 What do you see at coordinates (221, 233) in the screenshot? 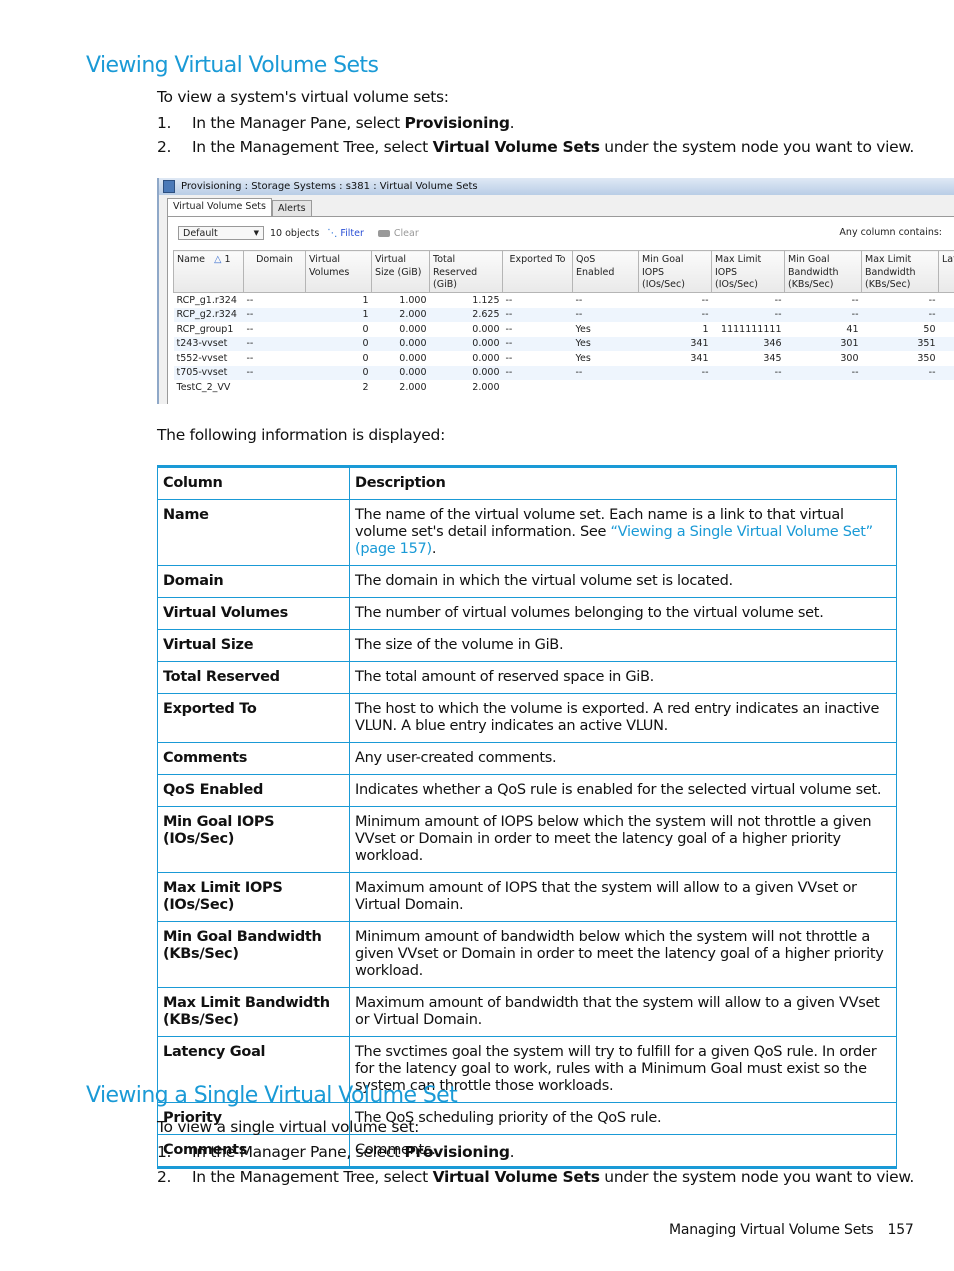
I see `view-select: Default ▼` at bounding box center [221, 233].